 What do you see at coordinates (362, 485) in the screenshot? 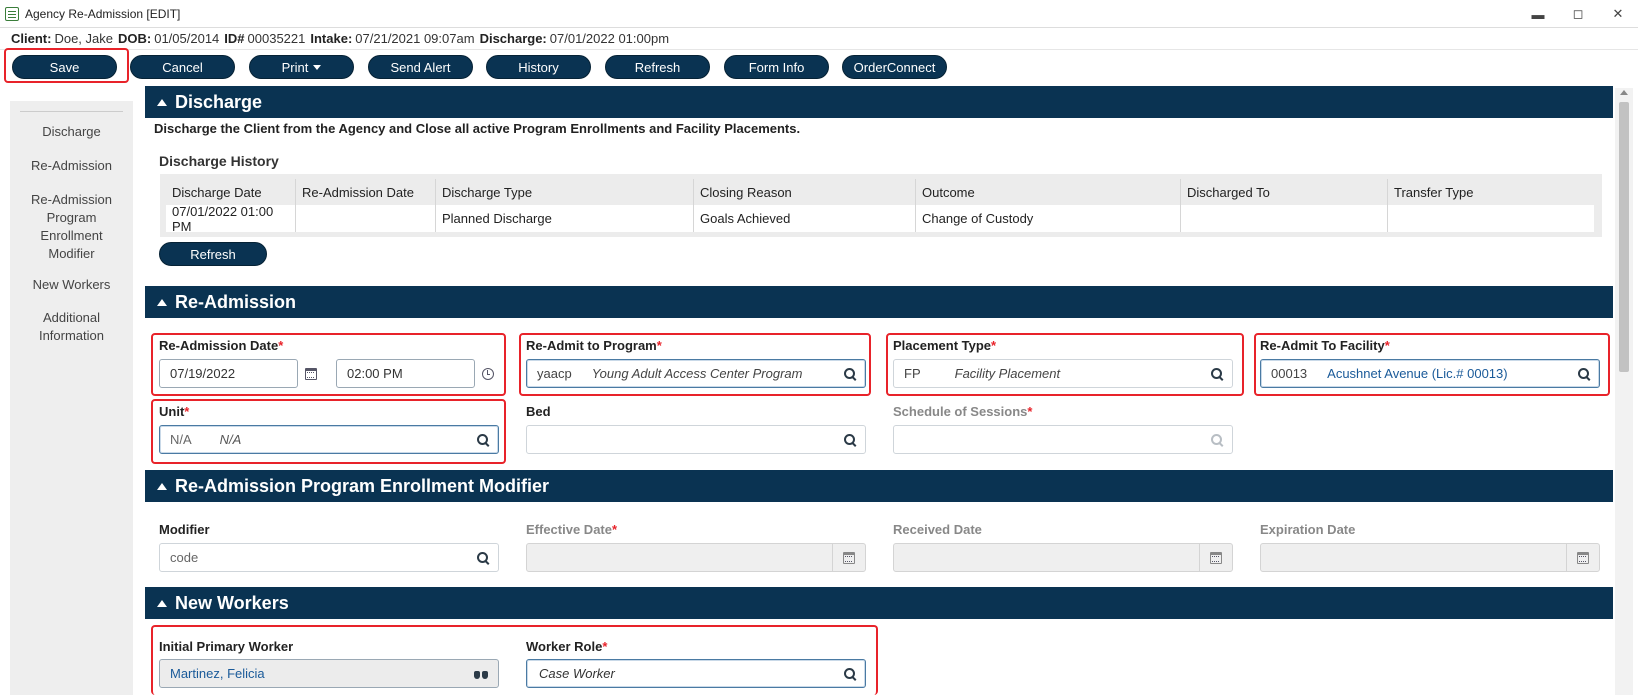
I see `section-title: Re-Admission Program Enrollment Modifier` at bounding box center [362, 485].